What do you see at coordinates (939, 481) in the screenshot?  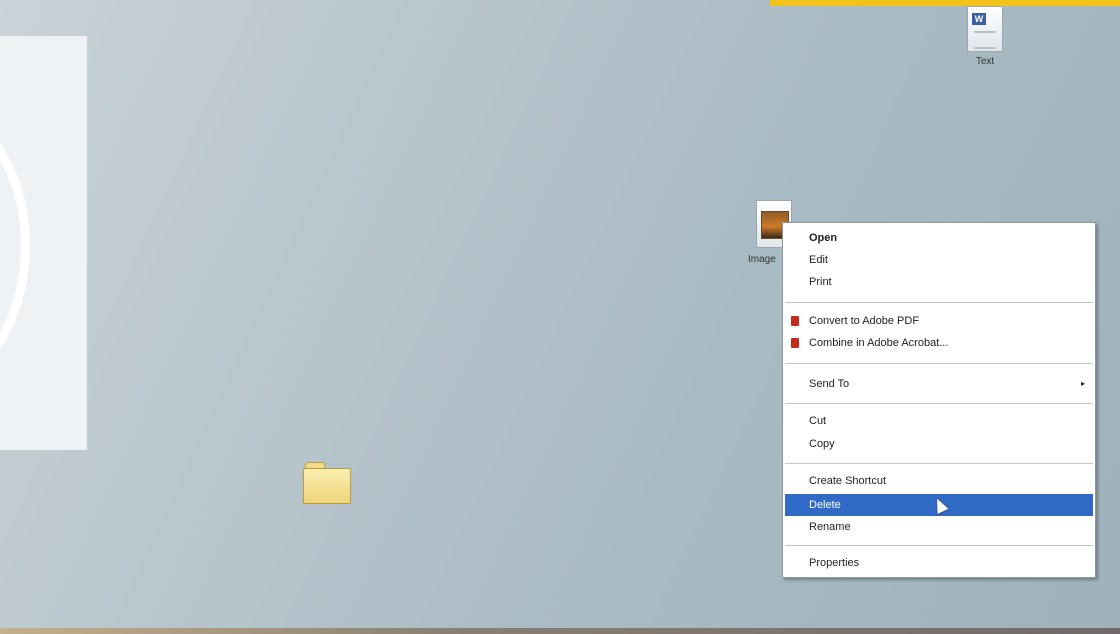 I see `menu-item-create-shortcut: Create Shortcut` at bounding box center [939, 481].